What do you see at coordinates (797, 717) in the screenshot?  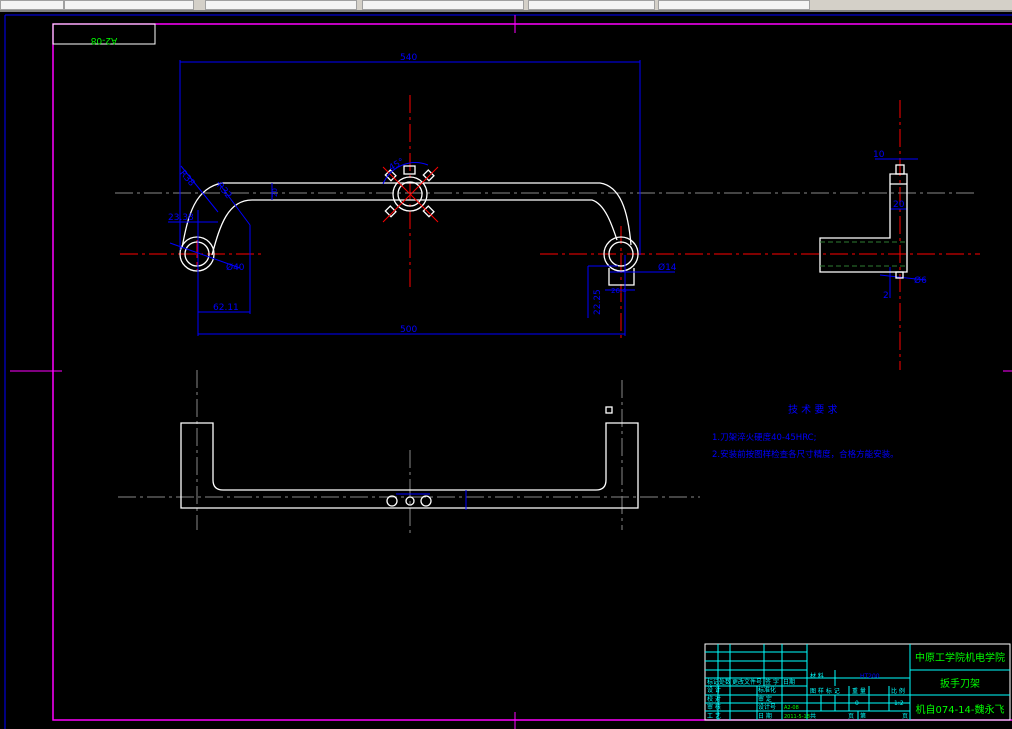 I see `date-value: 2011-5-18` at bounding box center [797, 717].